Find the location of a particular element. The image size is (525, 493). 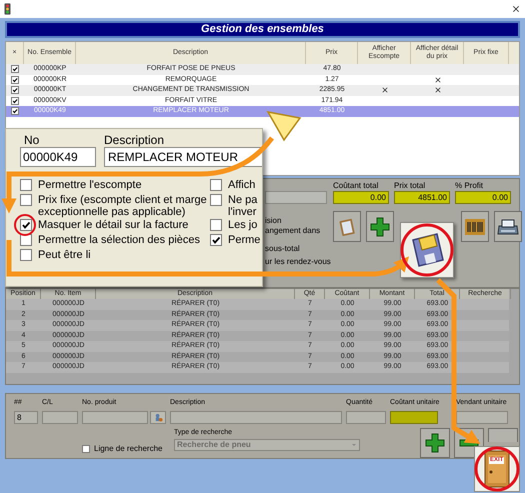

option-label: Permettre l'escompte is located at coordinates (90, 185).